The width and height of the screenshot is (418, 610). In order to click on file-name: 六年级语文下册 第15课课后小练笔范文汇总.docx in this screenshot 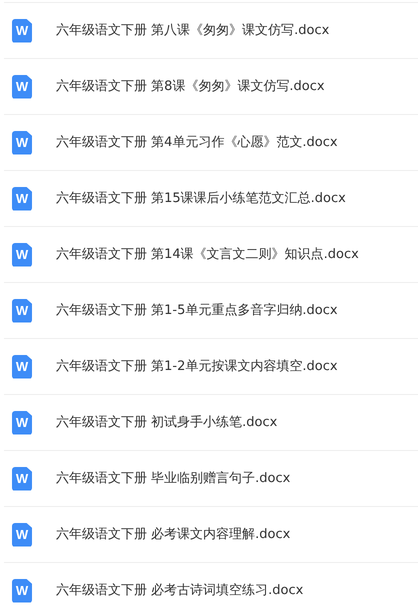, I will do `click(201, 198)`.